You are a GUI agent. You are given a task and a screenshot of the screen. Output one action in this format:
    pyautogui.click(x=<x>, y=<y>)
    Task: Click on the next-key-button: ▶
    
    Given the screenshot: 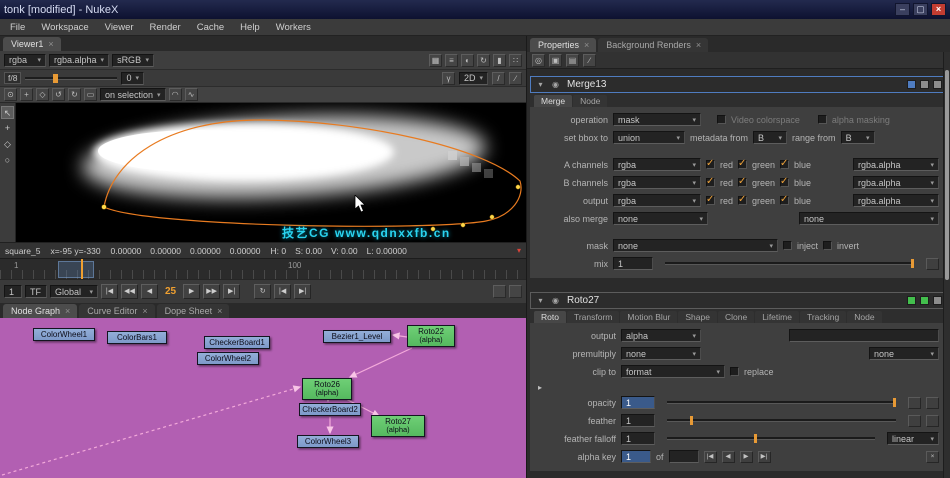 What is the action you would take?
    pyautogui.click(x=746, y=456)
    